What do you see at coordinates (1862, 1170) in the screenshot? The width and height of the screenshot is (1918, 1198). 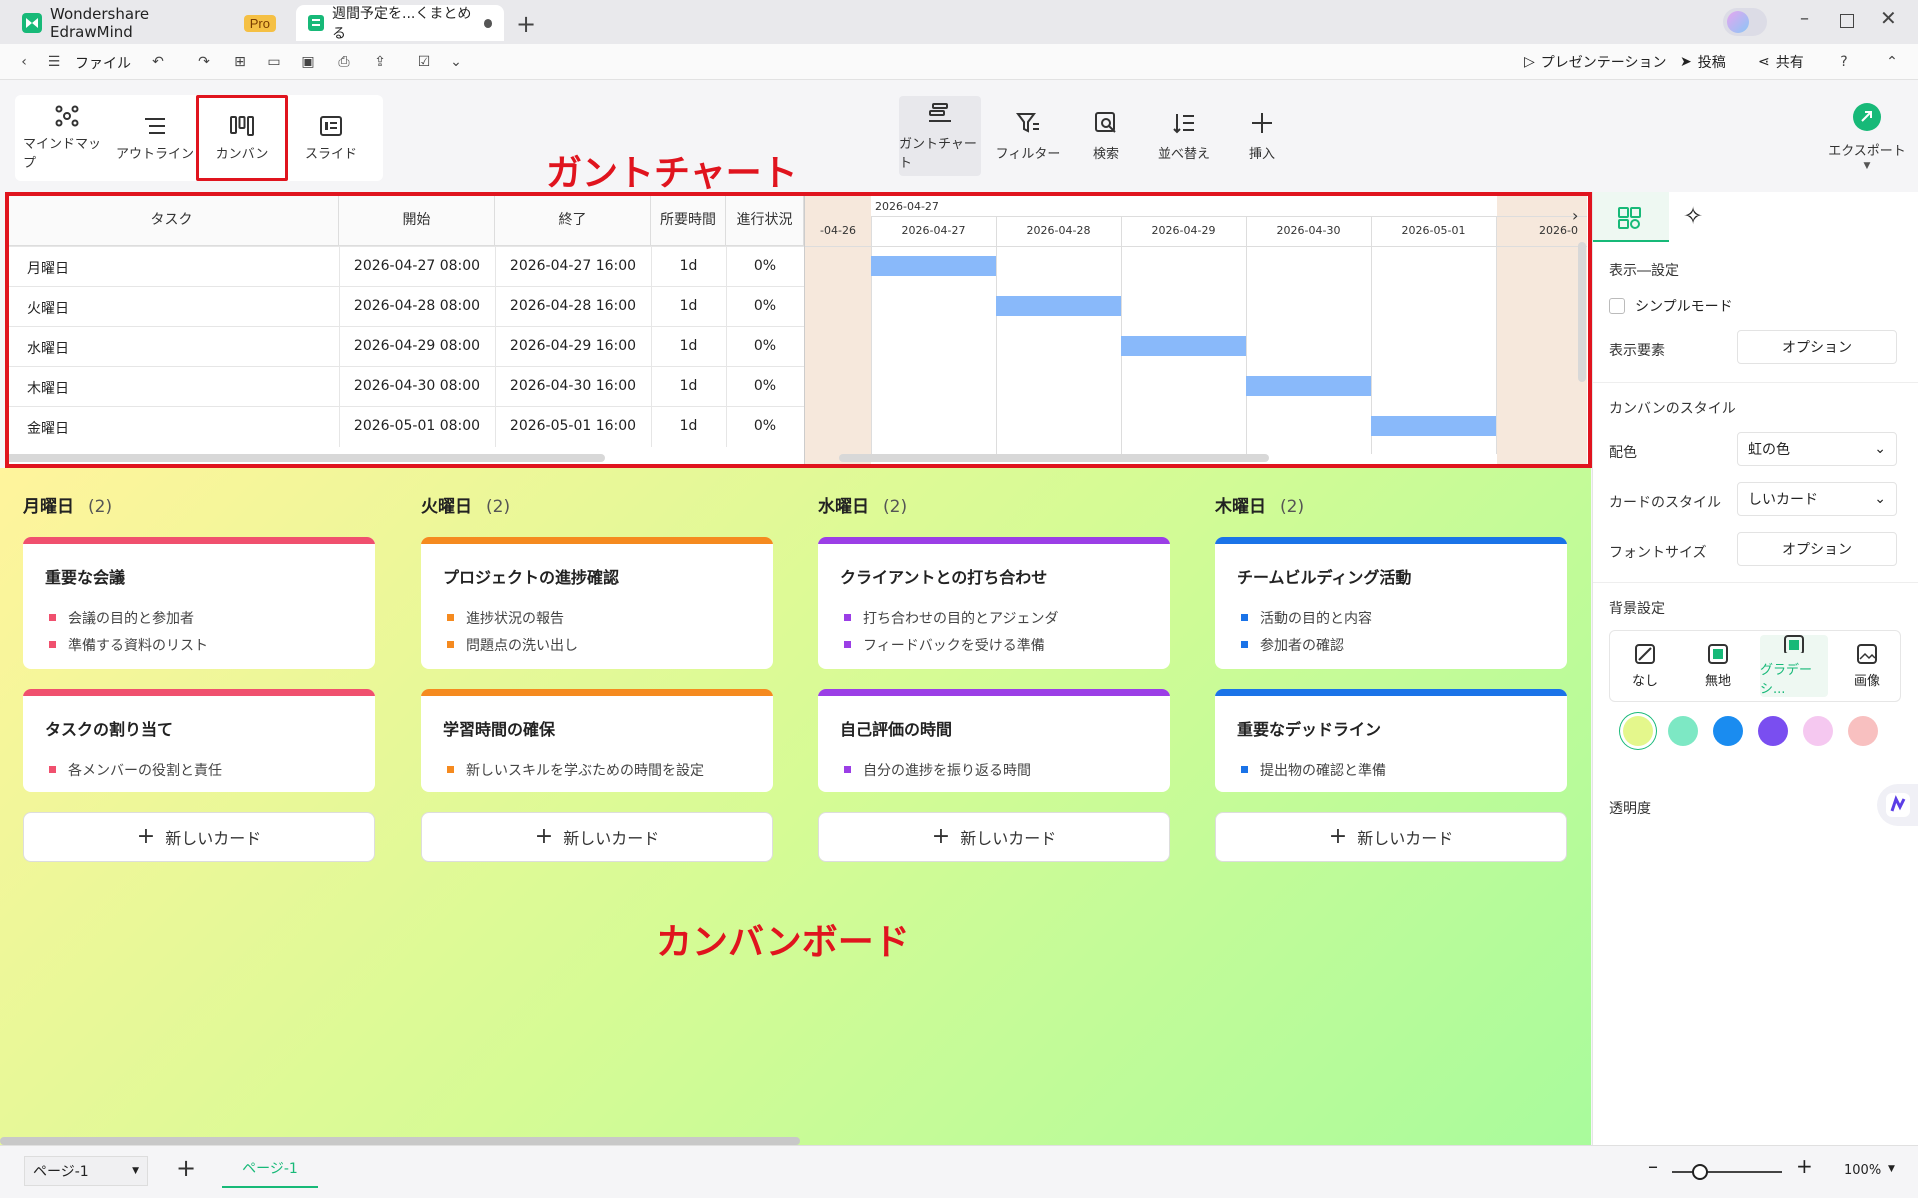 I see `zoom-level: 100%` at bounding box center [1862, 1170].